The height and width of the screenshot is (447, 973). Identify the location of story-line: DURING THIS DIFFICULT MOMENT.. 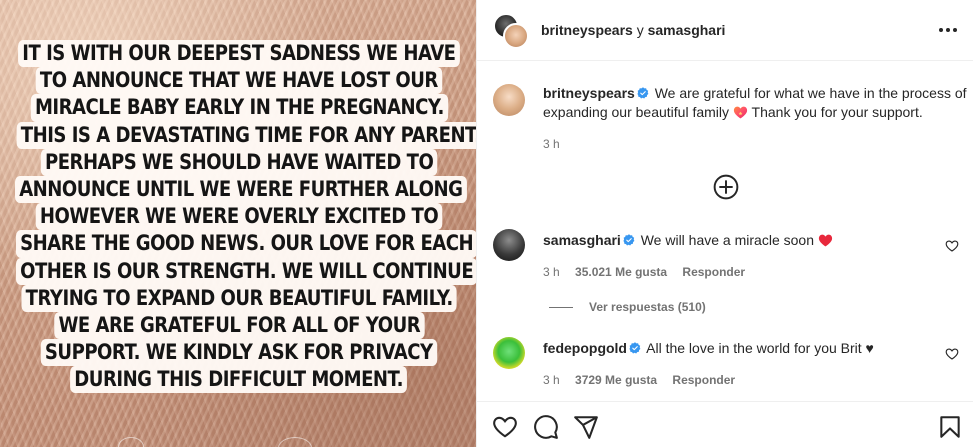
(239, 380).